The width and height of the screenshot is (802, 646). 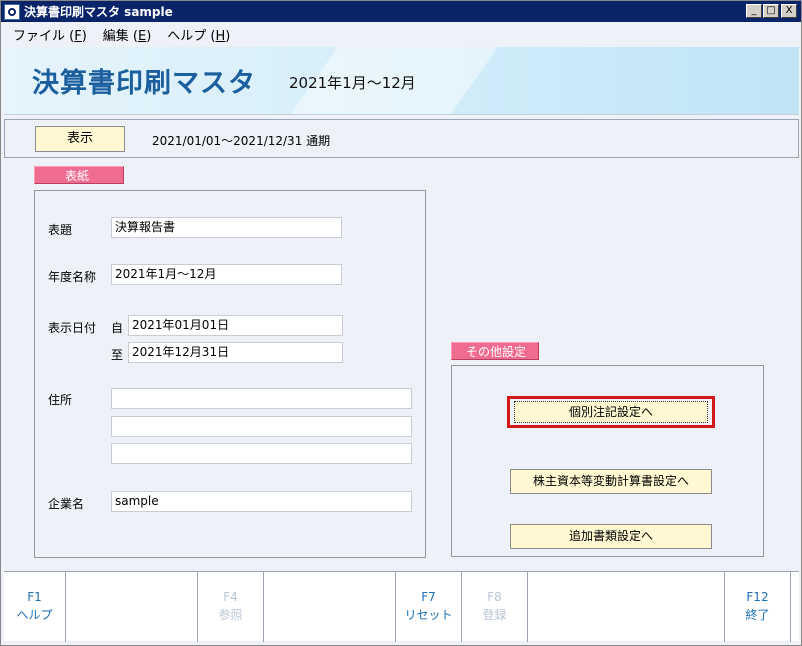 What do you see at coordinates (495, 351) in the screenshot?
I see `other-section-label: その他設定` at bounding box center [495, 351].